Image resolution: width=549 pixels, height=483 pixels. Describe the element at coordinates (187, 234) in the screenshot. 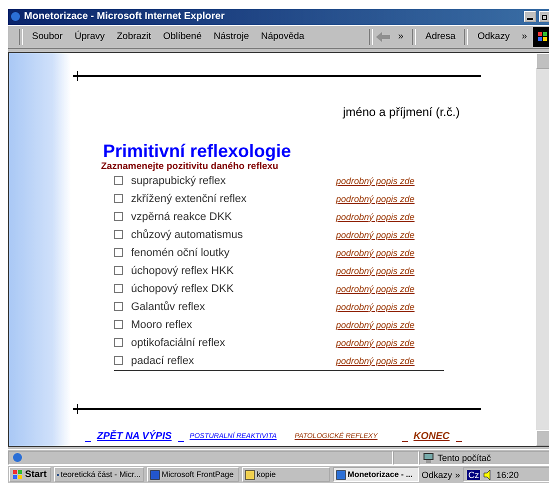

I see `reflex-label: chůzový automatismus` at that location.